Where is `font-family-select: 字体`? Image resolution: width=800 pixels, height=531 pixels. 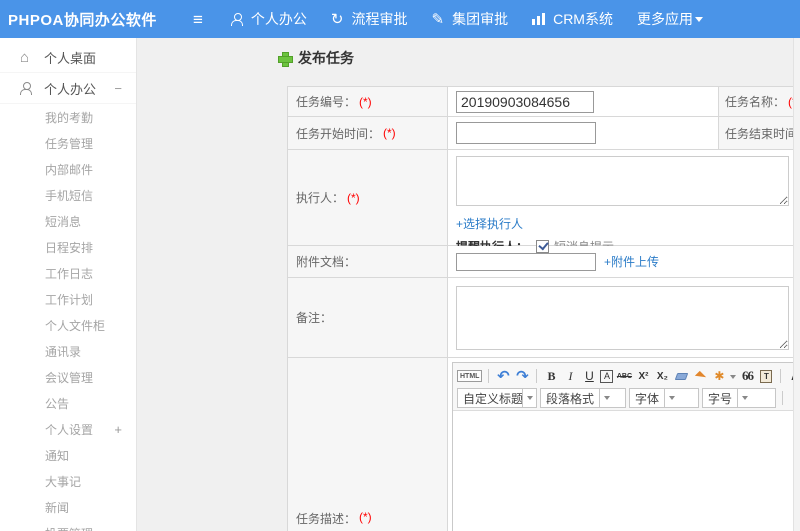 font-family-select: 字体 is located at coordinates (664, 398).